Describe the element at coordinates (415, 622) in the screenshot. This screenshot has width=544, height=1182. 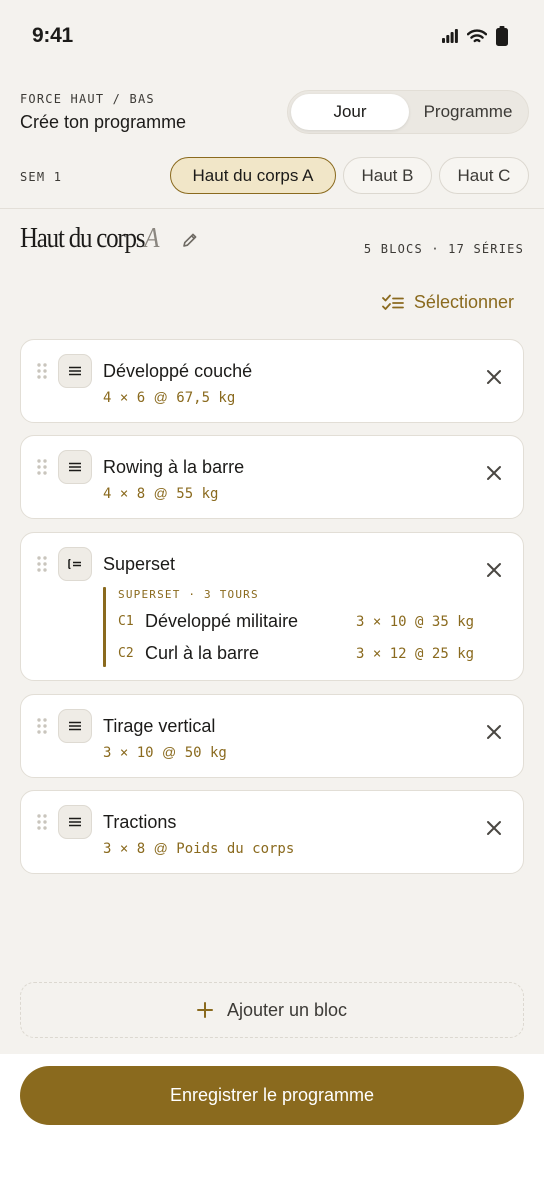
I see `superset-item-detail: 3 × 10 @ 35 kg` at that location.